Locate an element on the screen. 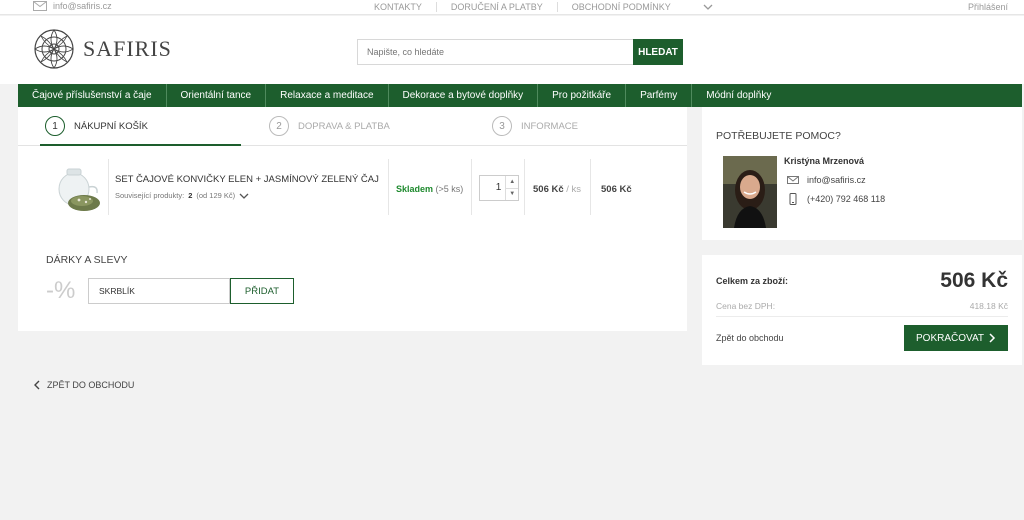 The width and height of the screenshot is (1024, 520). quantity-stepper: 1 ▲ ▼ is located at coordinates (499, 188).